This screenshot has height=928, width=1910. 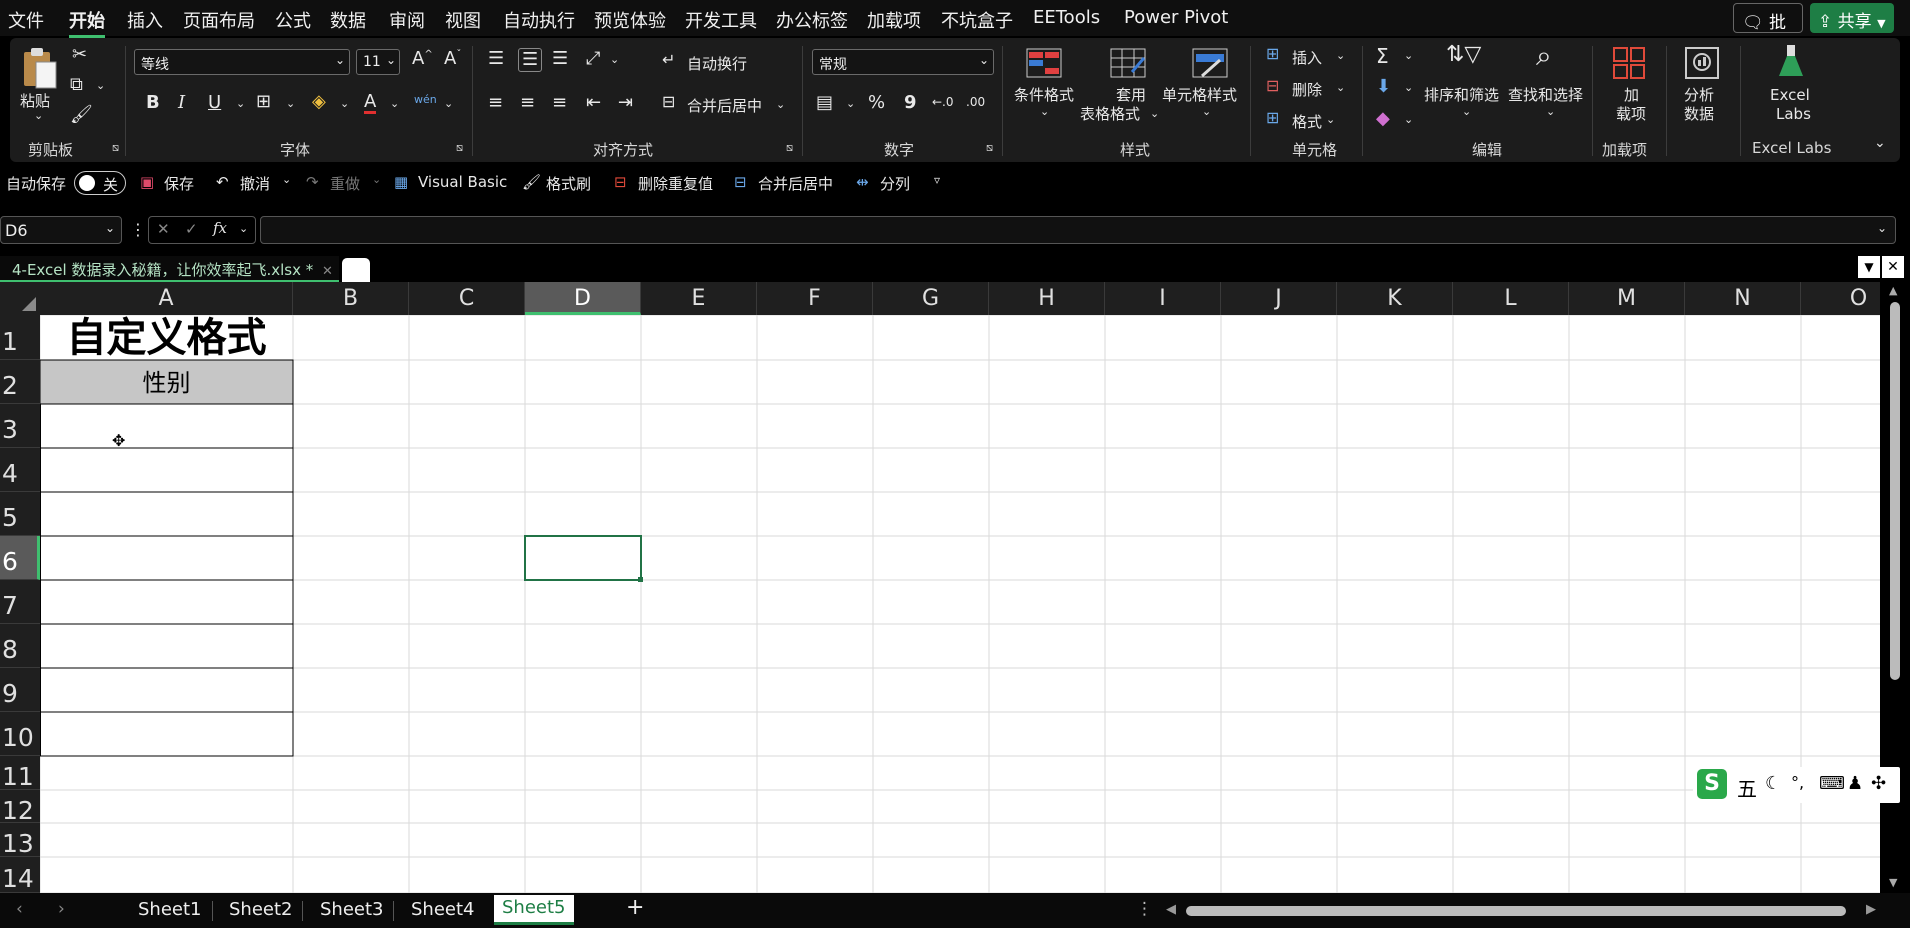 What do you see at coordinates (1044, 63) in the screenshot?
I see `conditional-formatting-icon` at bounding box center [1044, 63].